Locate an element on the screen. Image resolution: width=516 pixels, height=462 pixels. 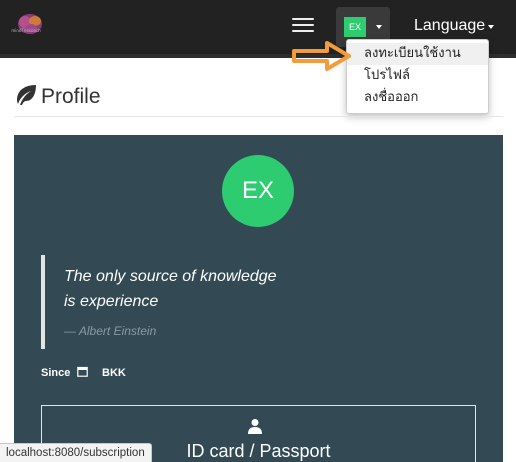
menu-item-register: ลงทะเบียนใช้งาน is located at coordinates (417, 54).